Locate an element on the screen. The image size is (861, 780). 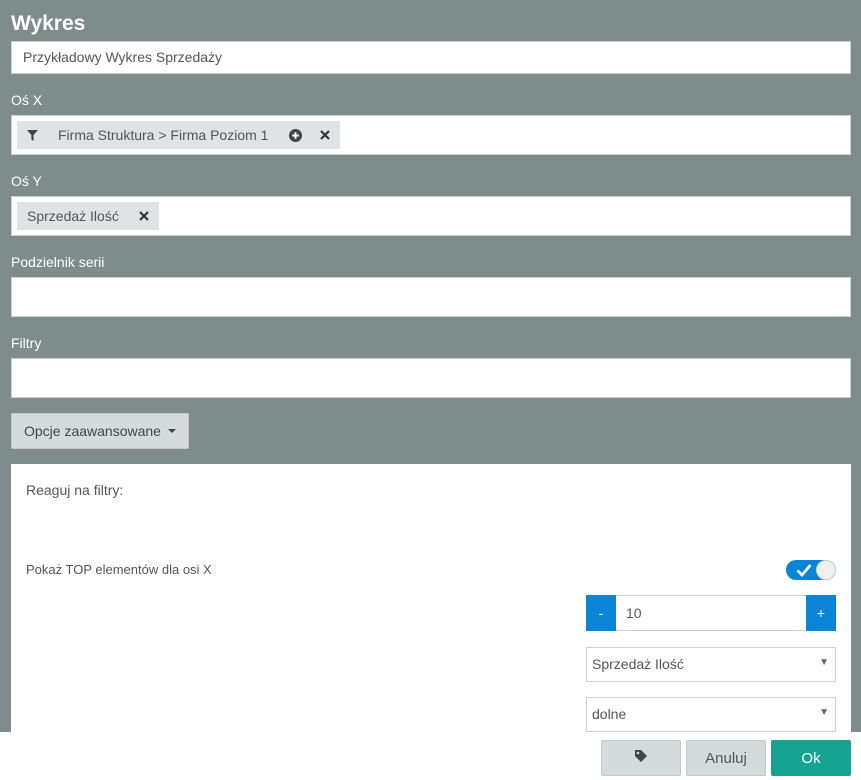
top-elements-toggle is located at coordinates (811, 570).